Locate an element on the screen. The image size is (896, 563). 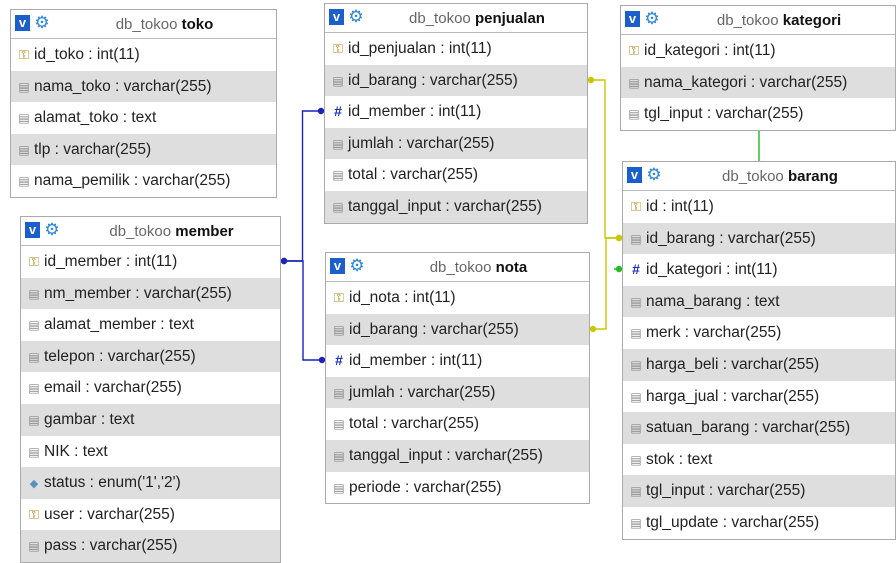
column-row: ▤ pass : varchar(255) is located at coordinates (150, 546).